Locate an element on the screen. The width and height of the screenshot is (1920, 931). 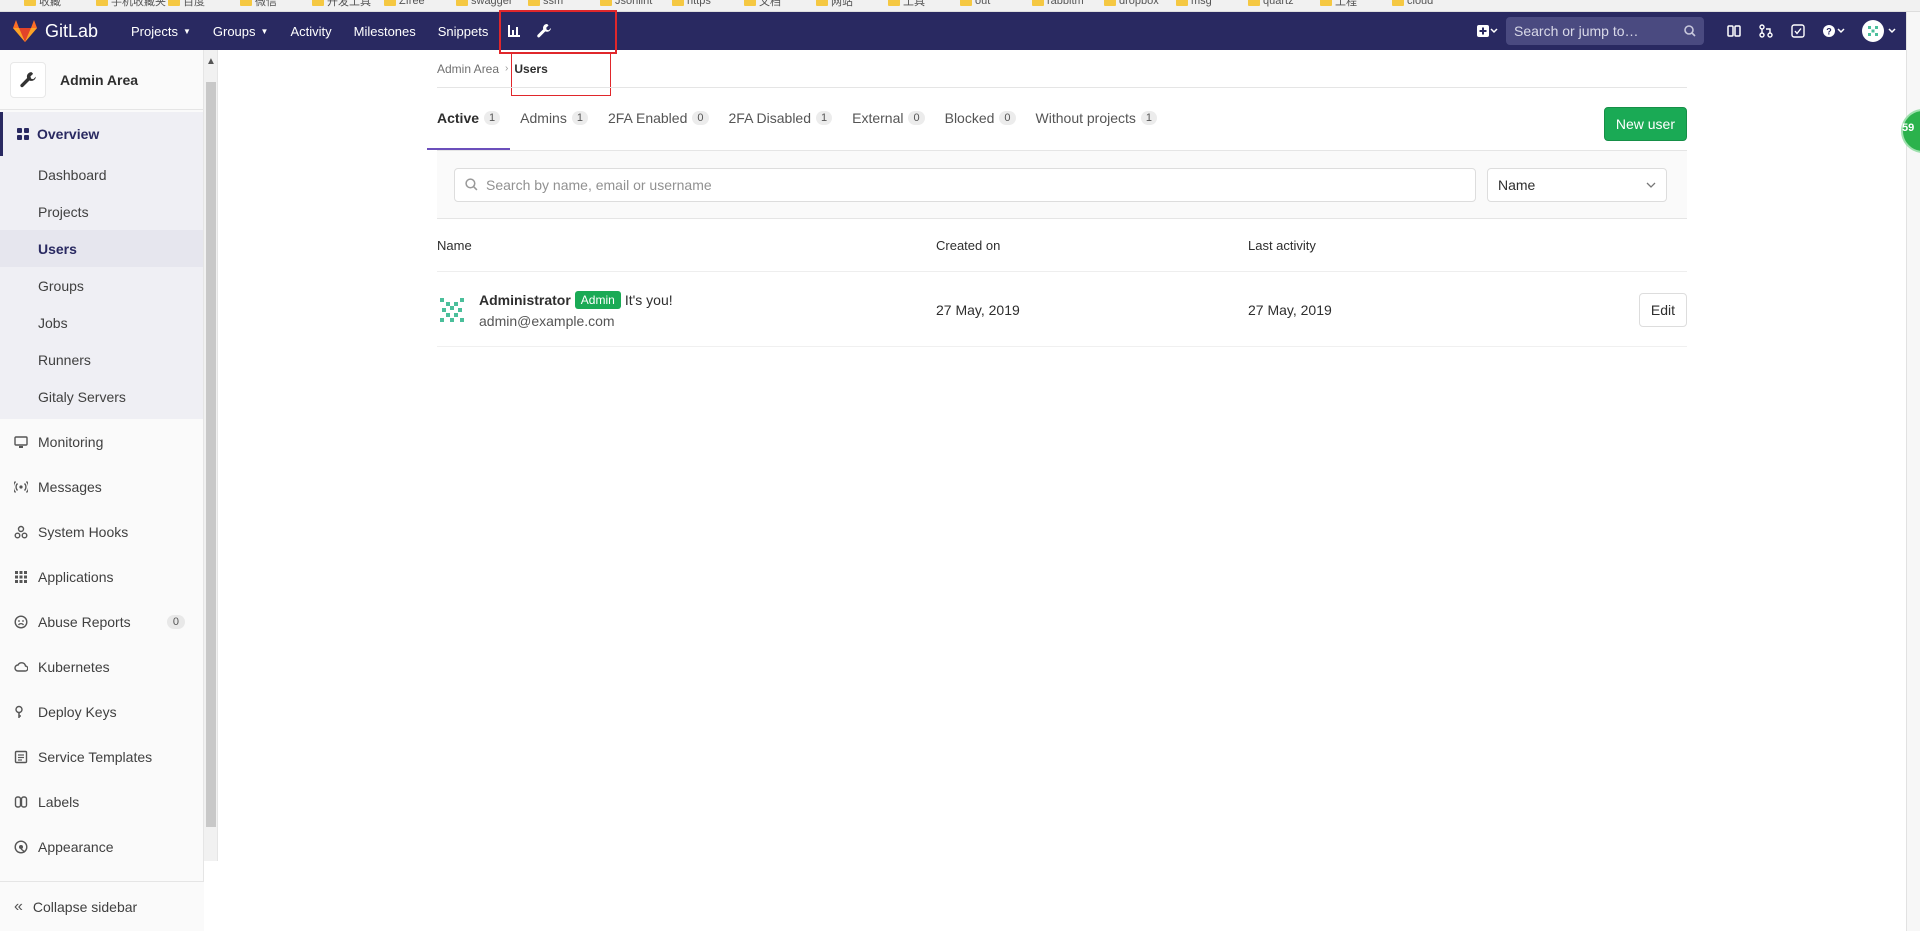
collapse-sidebar-button: « Collapse sidebar is located at coordinates (102, 906).